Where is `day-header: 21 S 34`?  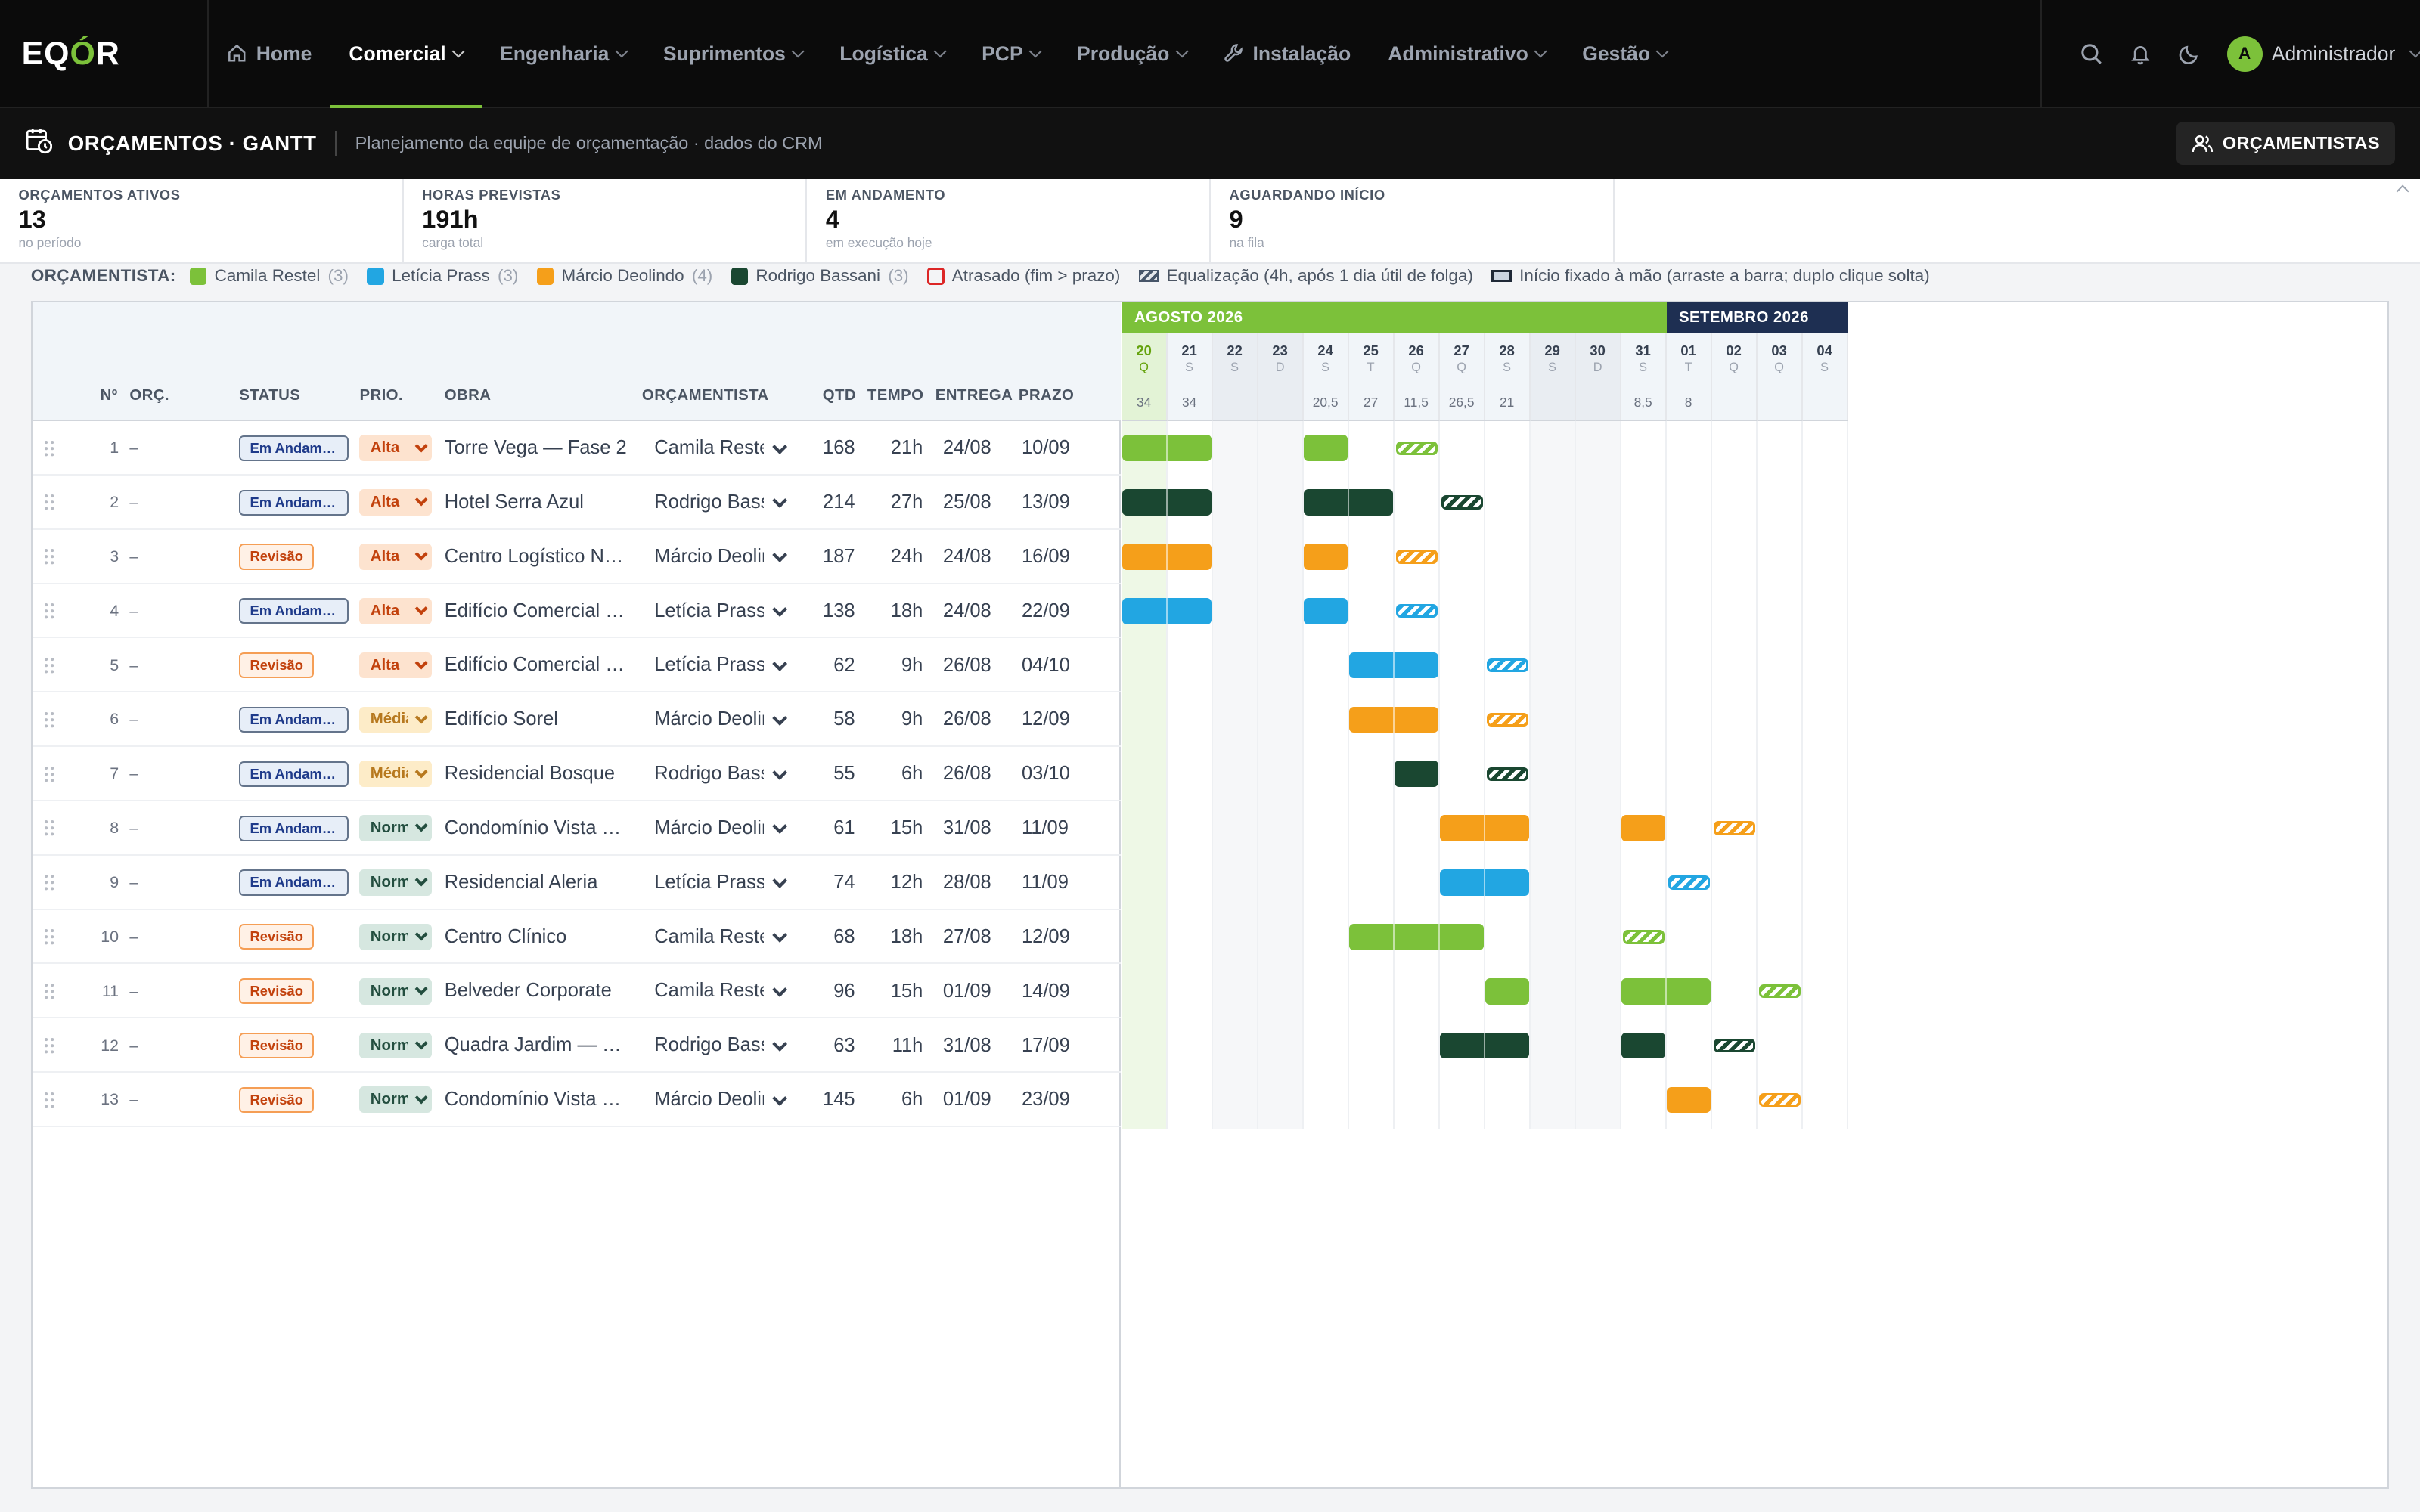
day-header: 21 S 34 is located at coordinates (1190, 377).